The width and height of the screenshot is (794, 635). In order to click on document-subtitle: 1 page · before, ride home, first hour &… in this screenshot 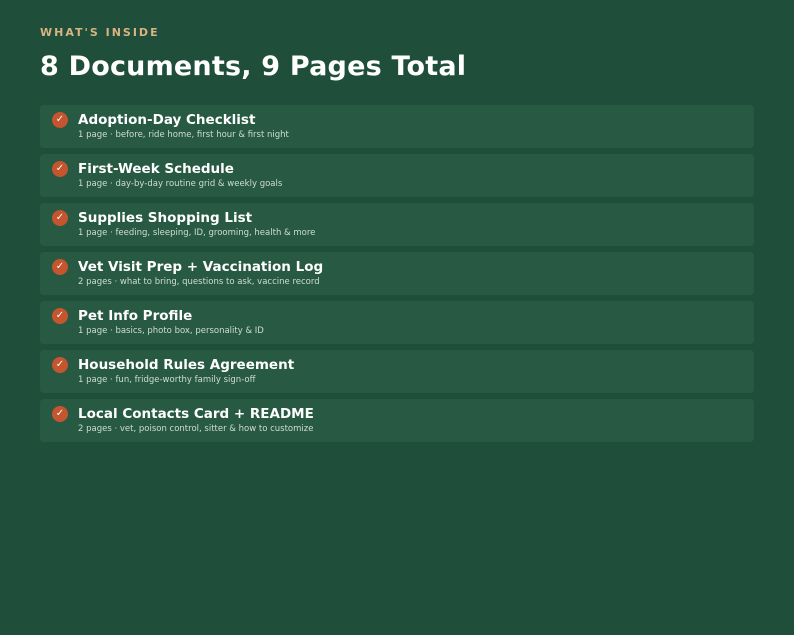, I will do `click(183, 135)`.